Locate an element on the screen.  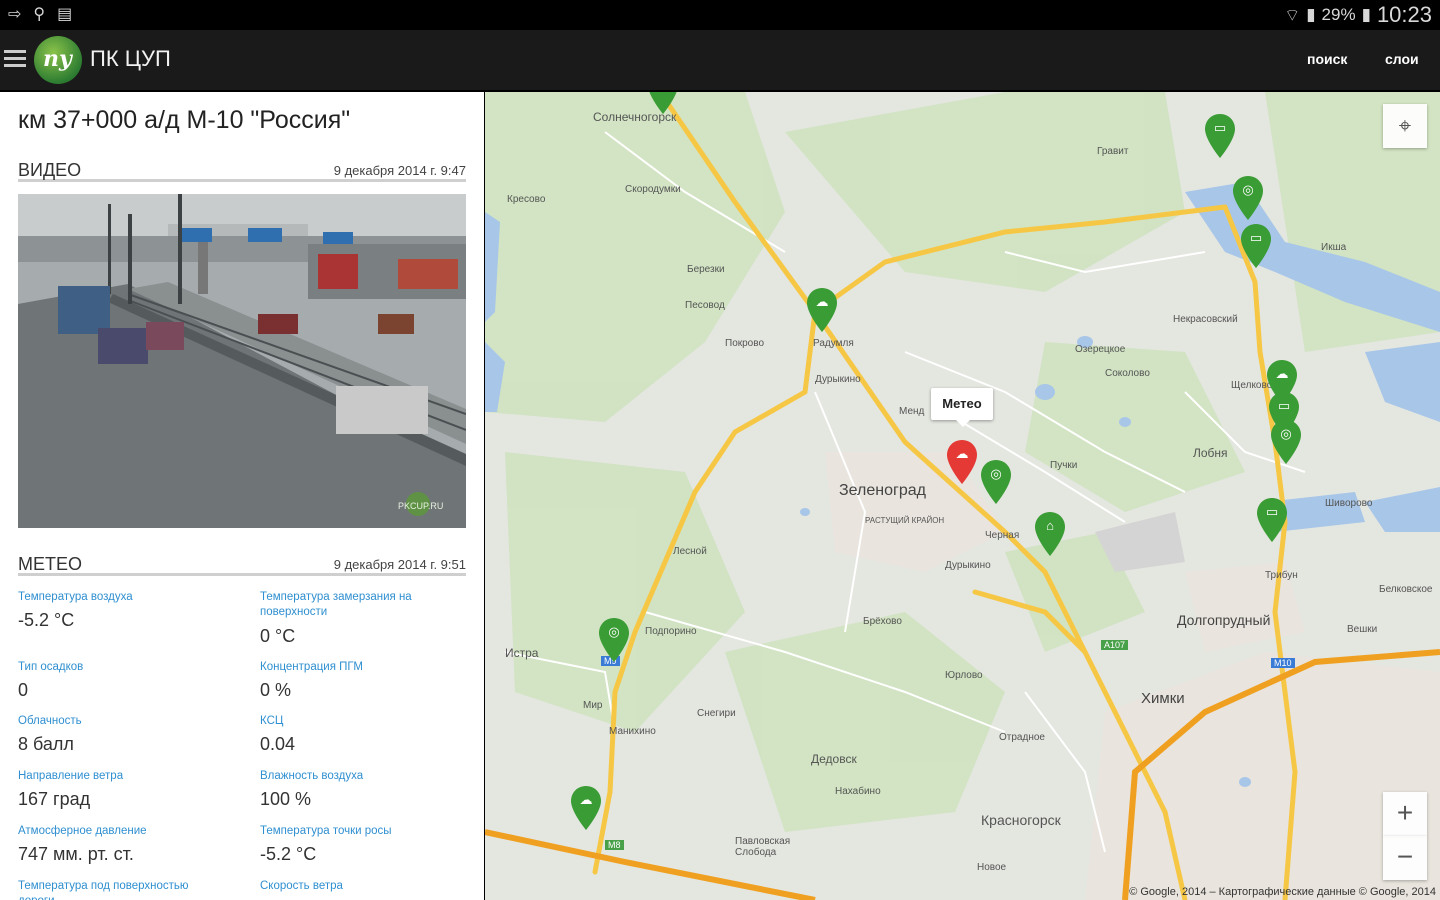
camera-snapshot: PKCUP.RU is located at coordinates (242, 361).